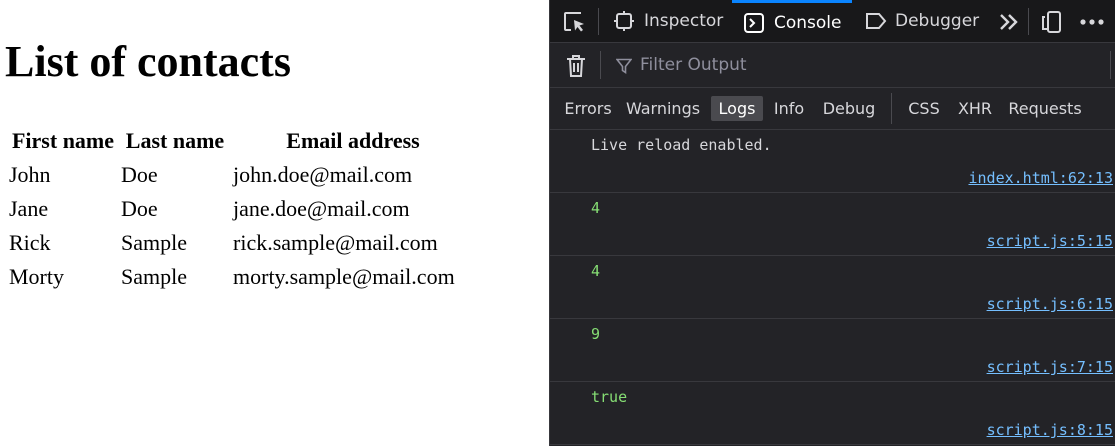 This screenshot has width=1115, height=446. What do you see at coordinates (1050, 241) in the screenshot?
I see `message-source-link: script.js:5:15` at bounding box center [1050, 241].